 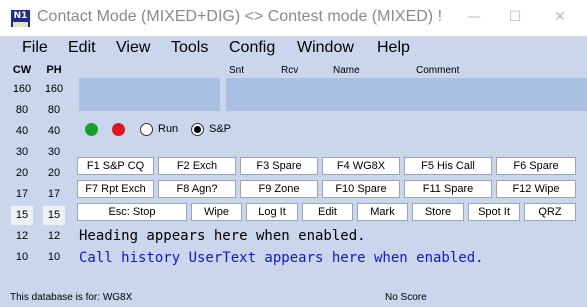 What do you see at coordinates (448, 166) in the screenshot?
I see `f5-button: F5 His Call` at bounding box center [448, 166].